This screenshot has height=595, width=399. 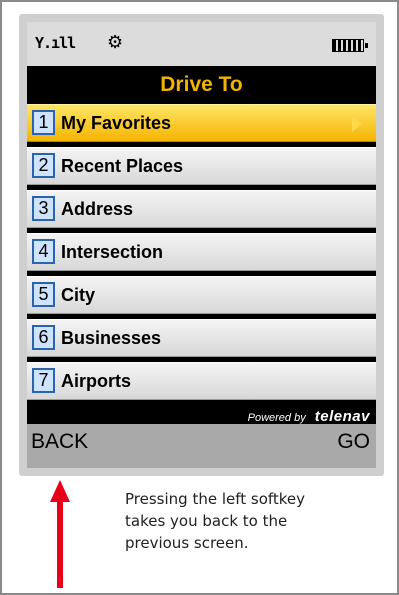 What do you see at coordinates (276, 418) in the screenshot?
I see `powered-by-text: Powered by` at bounding box center [276, 418].